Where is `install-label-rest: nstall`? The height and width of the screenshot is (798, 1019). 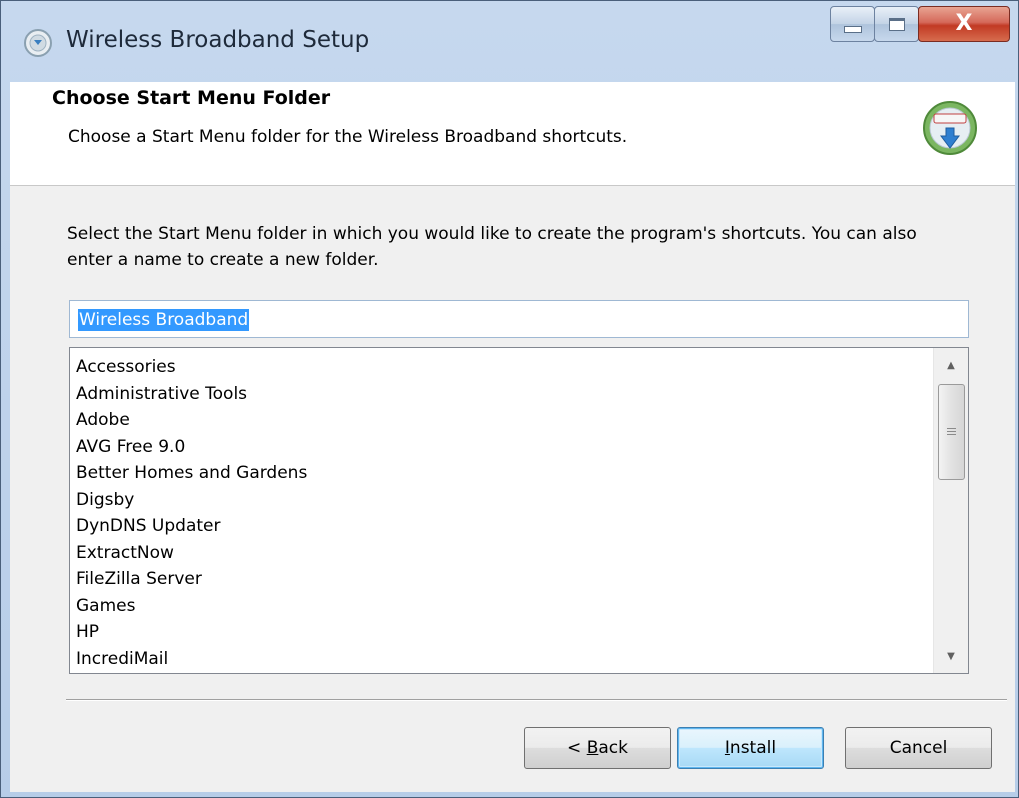
install-label-rest: nstall is located at coordinates (753, 748).